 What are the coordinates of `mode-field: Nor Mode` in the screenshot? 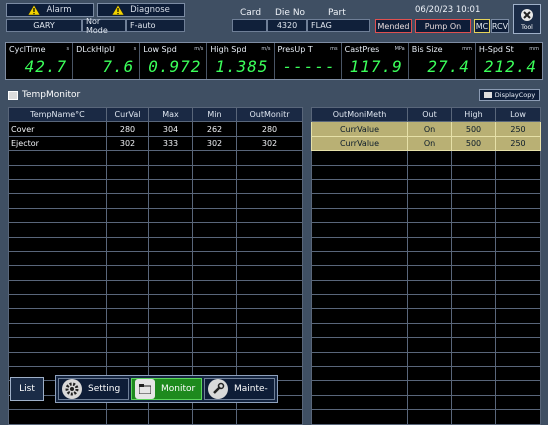 It's located at (104, 26).